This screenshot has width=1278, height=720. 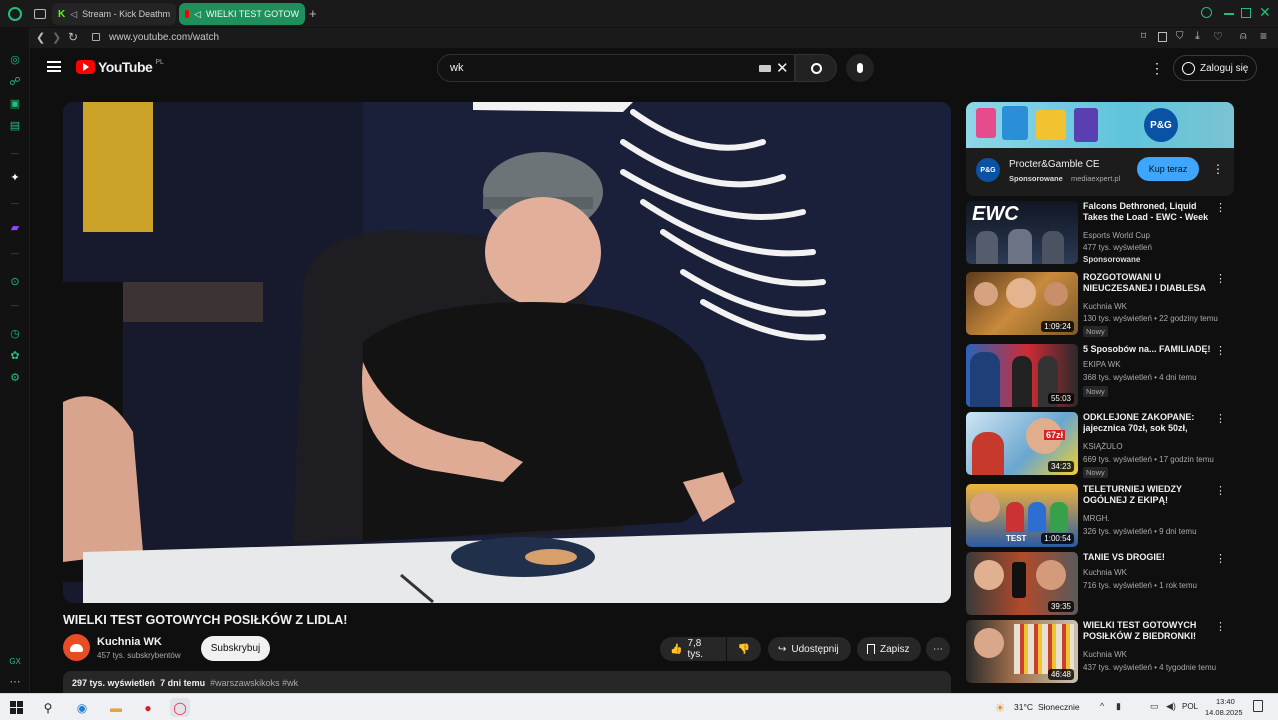 What do you see at coordinates (765, 68) in the screenshot?
I see `keyboard-icon` at bounding box center [765, 68].